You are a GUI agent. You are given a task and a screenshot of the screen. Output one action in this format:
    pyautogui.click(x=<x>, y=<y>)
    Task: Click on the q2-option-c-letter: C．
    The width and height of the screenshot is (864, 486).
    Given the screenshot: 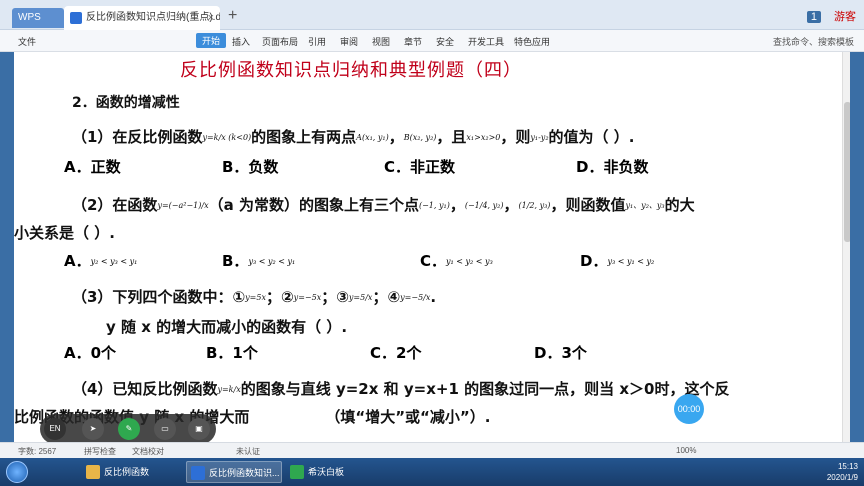 What is the action you would take?
    pyautogui.click(x=433, y=261)
    